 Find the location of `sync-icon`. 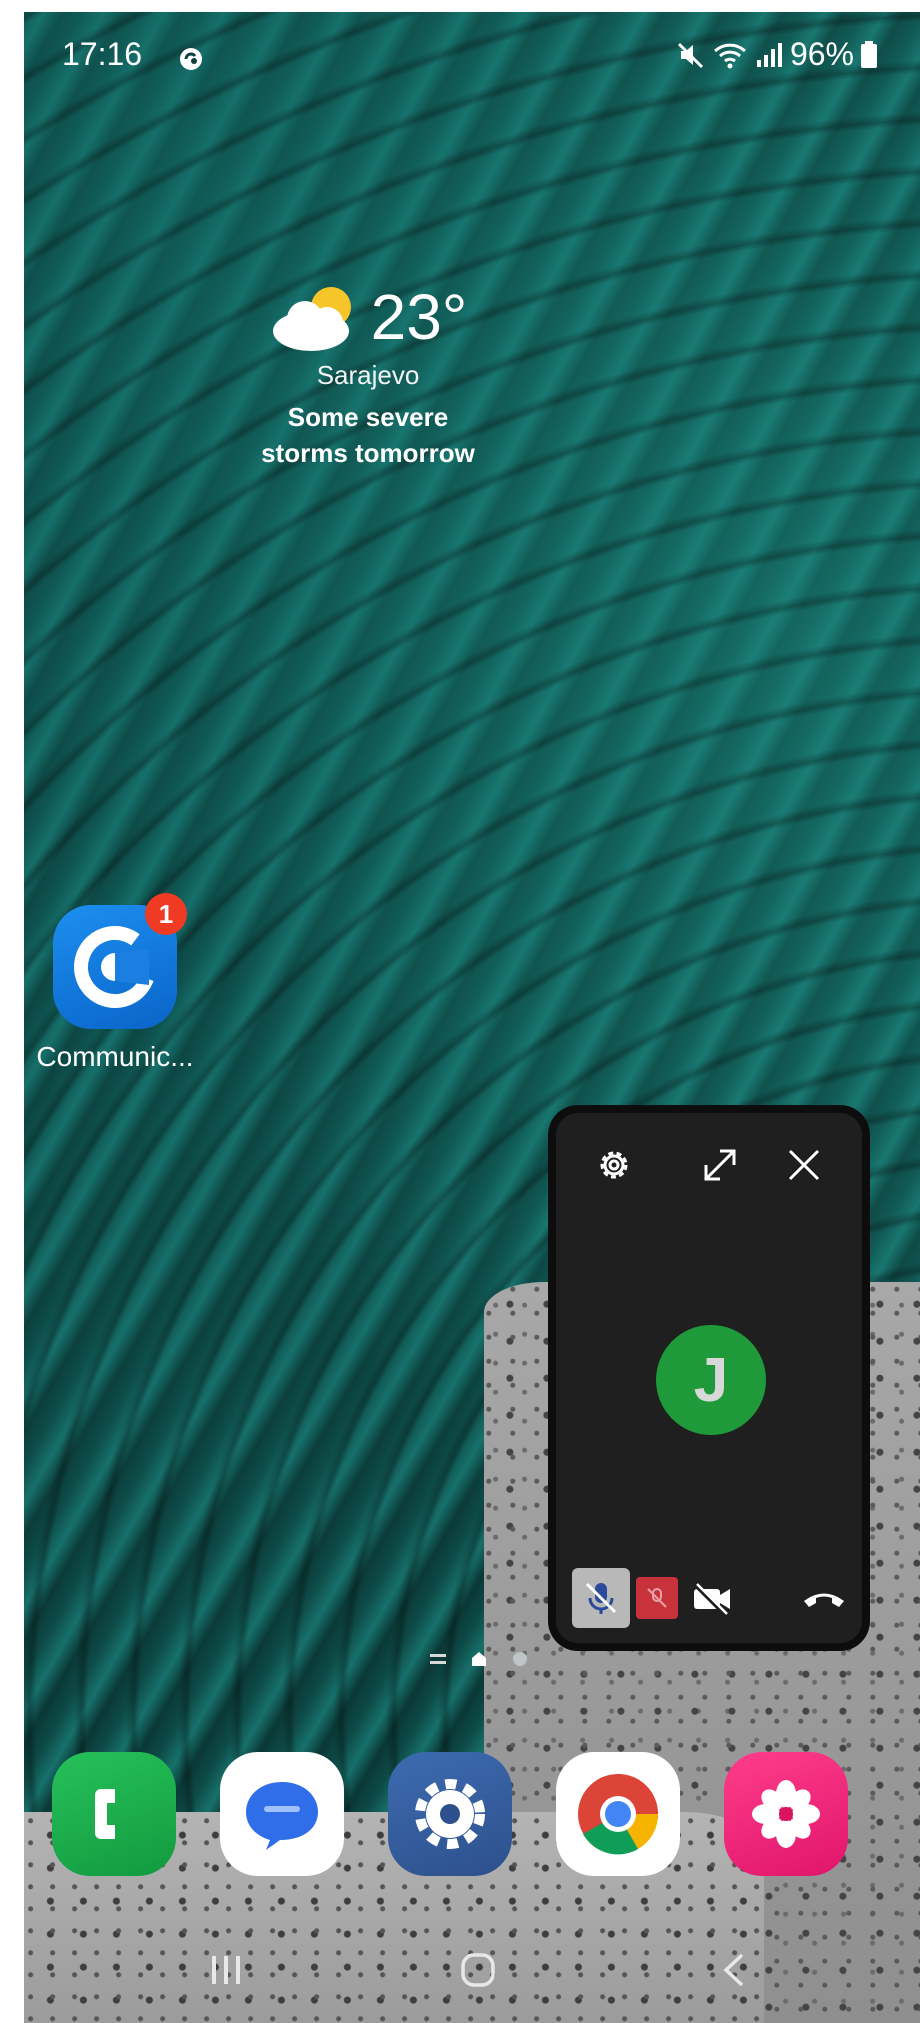

sync-icon is located at coordinates (191, 59).